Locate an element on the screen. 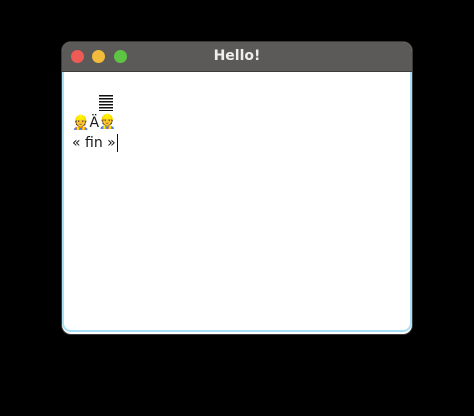  window-title: Hello! is located at coordinates (237, 56).